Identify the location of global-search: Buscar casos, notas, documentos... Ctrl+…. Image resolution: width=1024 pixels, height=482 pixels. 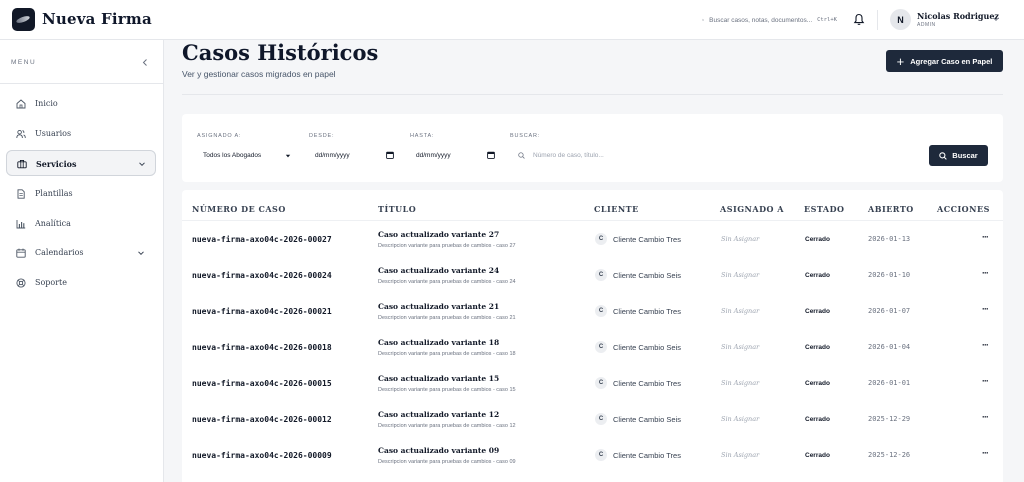
(769, 20).